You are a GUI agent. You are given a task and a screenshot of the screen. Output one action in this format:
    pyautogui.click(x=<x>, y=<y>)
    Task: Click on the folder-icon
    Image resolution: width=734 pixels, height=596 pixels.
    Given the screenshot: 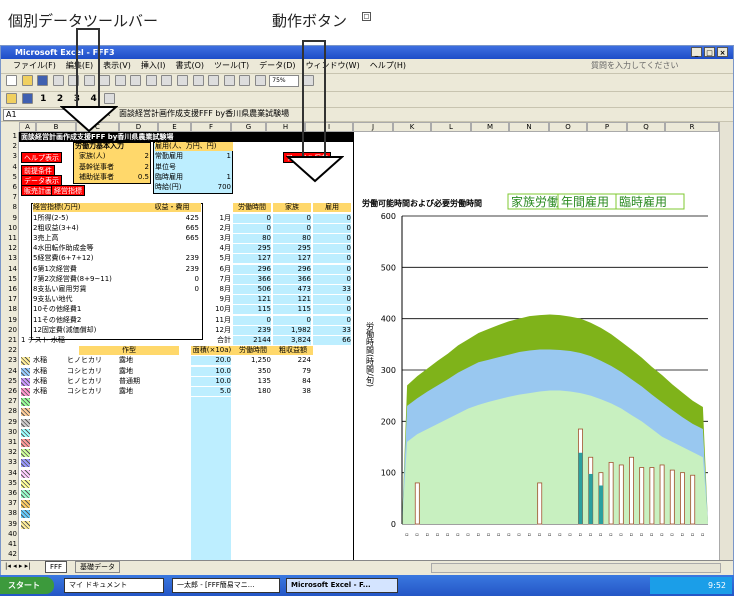 What is the action you would take?
    pyautogui.click(x=11, y=98)
    